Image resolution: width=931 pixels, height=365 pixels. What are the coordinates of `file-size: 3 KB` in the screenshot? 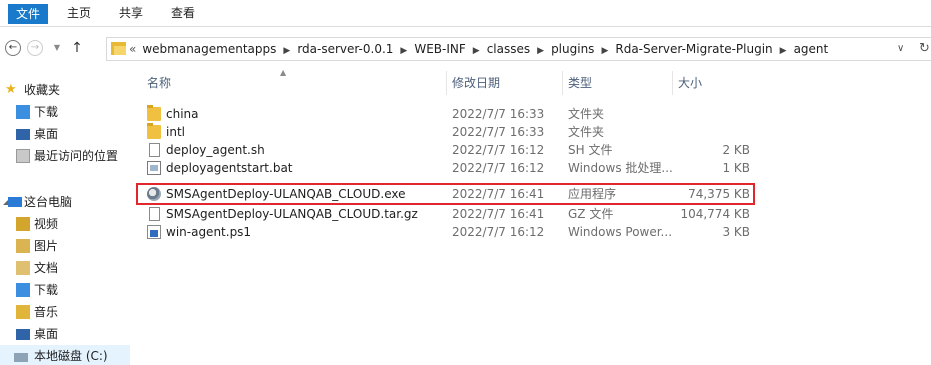 It's located at (736, 232).